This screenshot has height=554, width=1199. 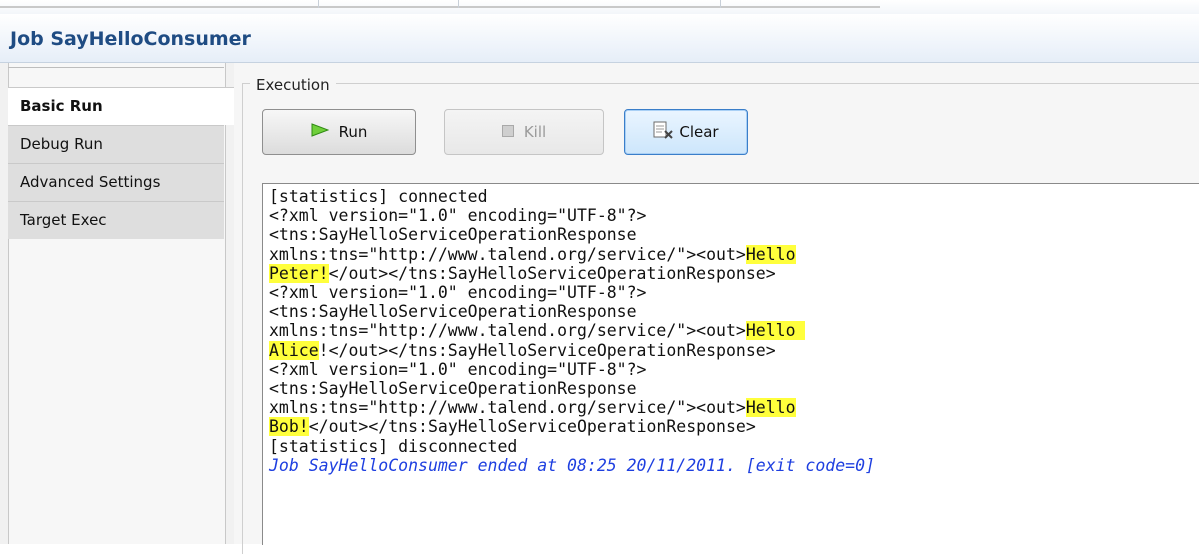 What do you see at coordinates (299, 273) in the screenshot?
I see `search-highlight: Peter!` at bounding box center [299, 273].